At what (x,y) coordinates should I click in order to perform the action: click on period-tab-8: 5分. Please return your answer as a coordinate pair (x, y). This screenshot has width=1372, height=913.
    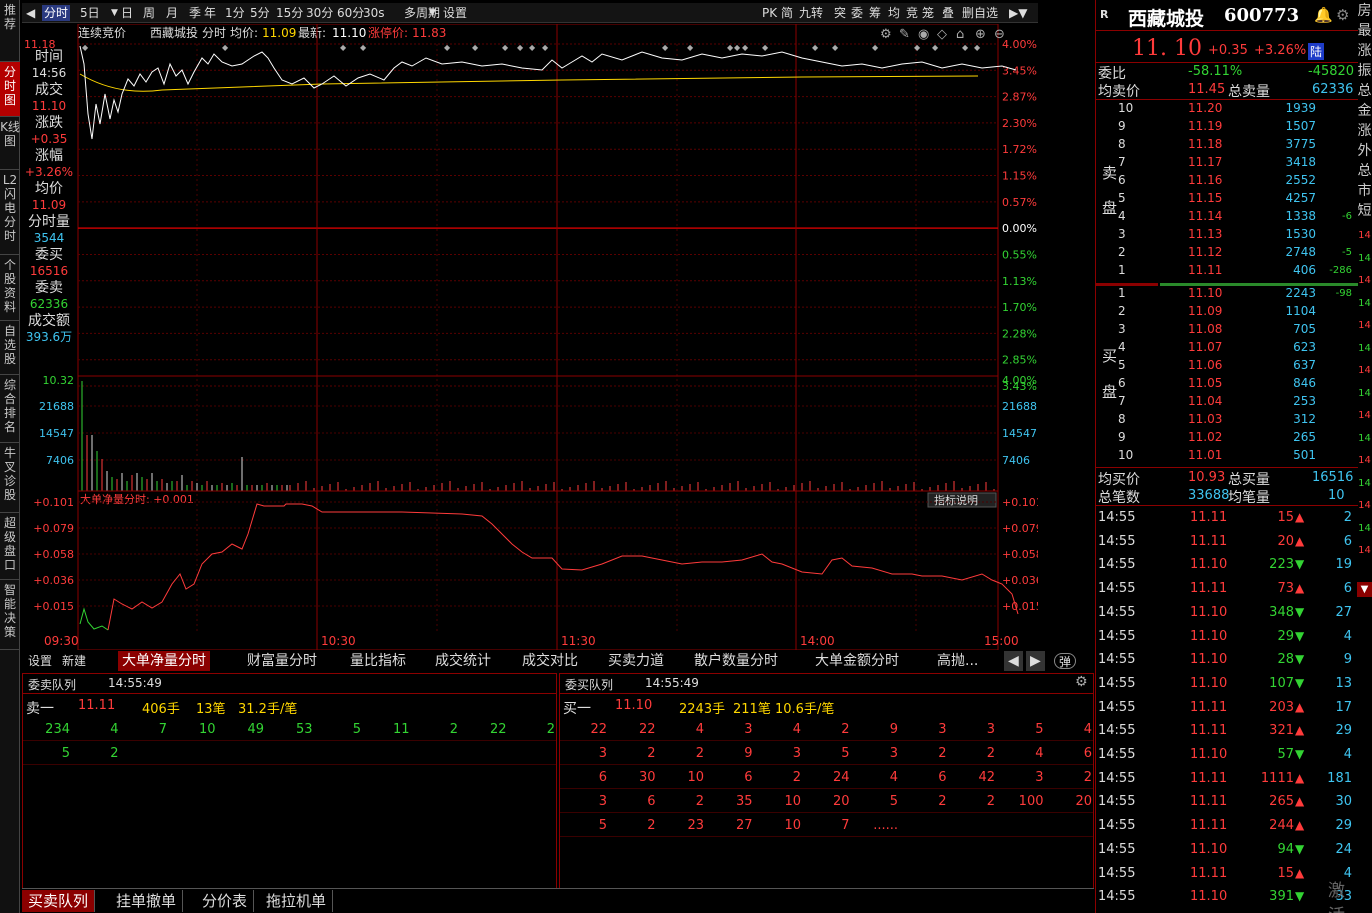
    Looking at the image, I should click on (260, 13).